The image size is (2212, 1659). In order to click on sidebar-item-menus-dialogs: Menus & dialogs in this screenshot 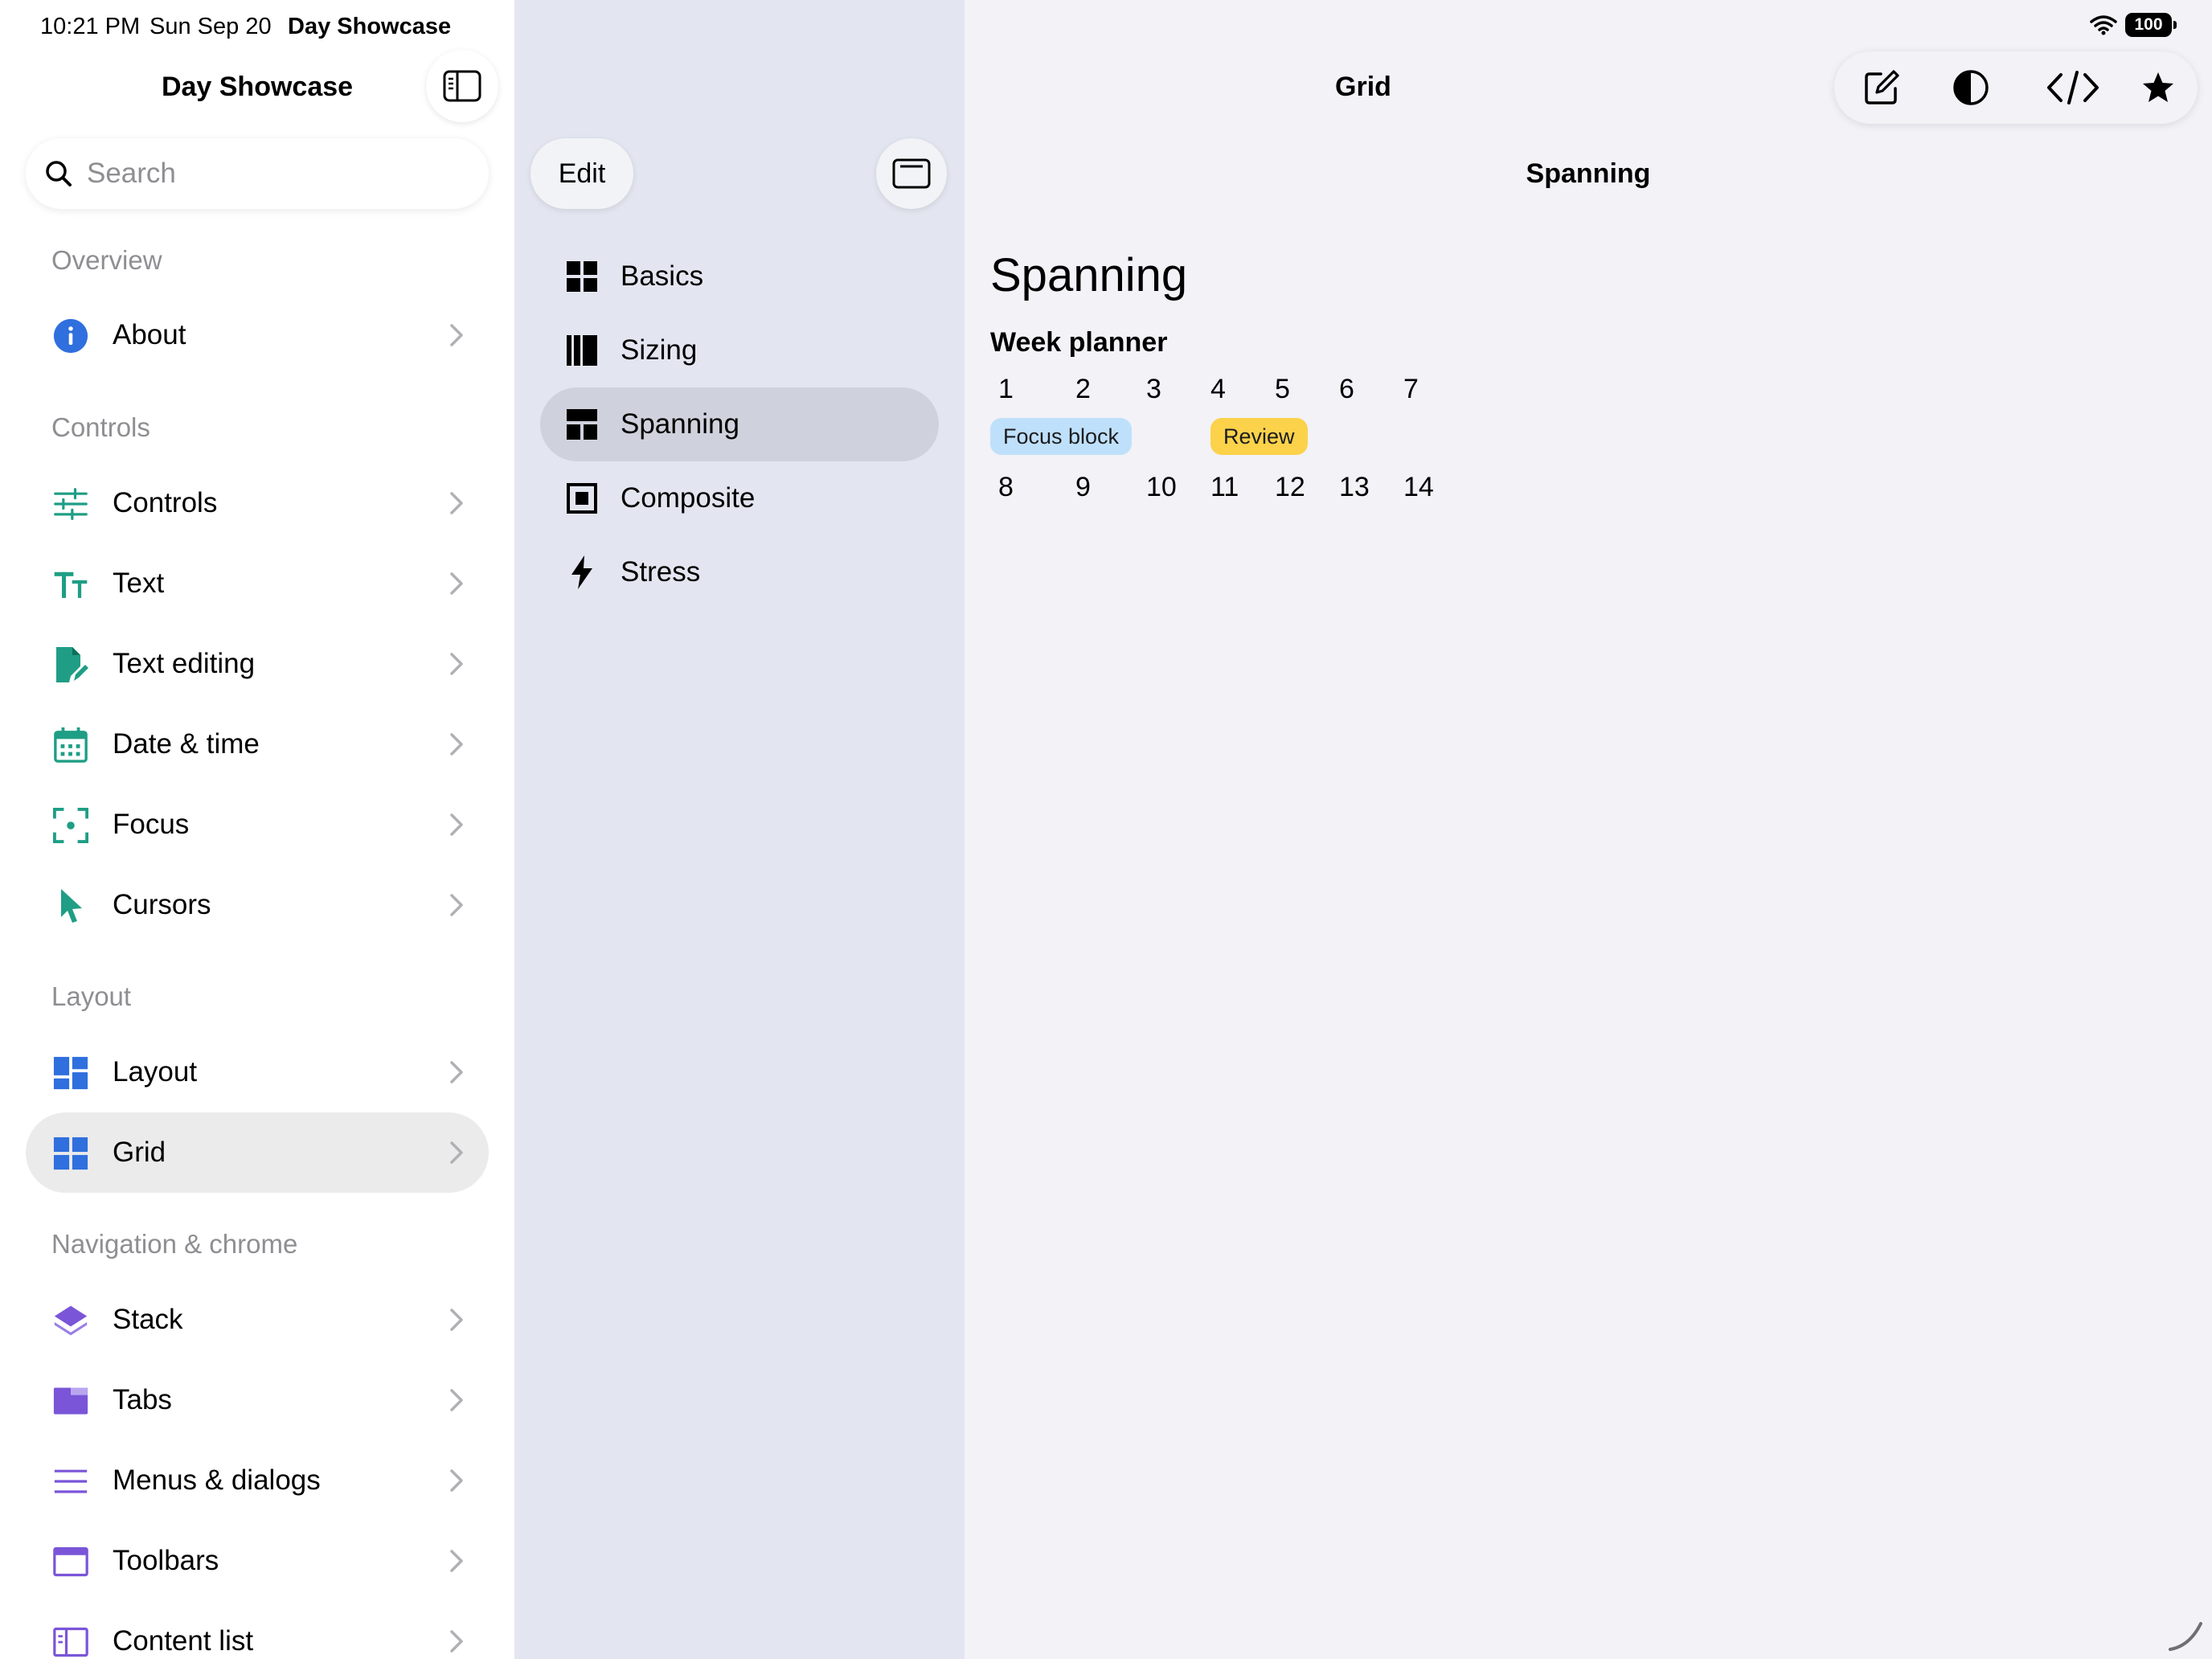, I will do `click(257, 1480)`.